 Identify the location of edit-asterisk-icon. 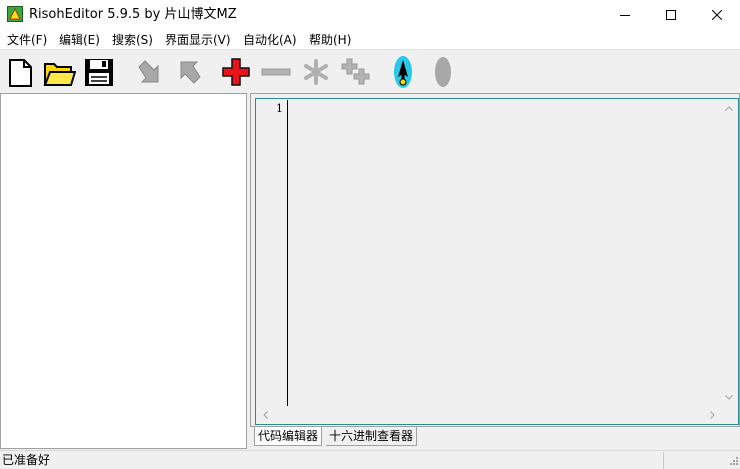
(316, 72).